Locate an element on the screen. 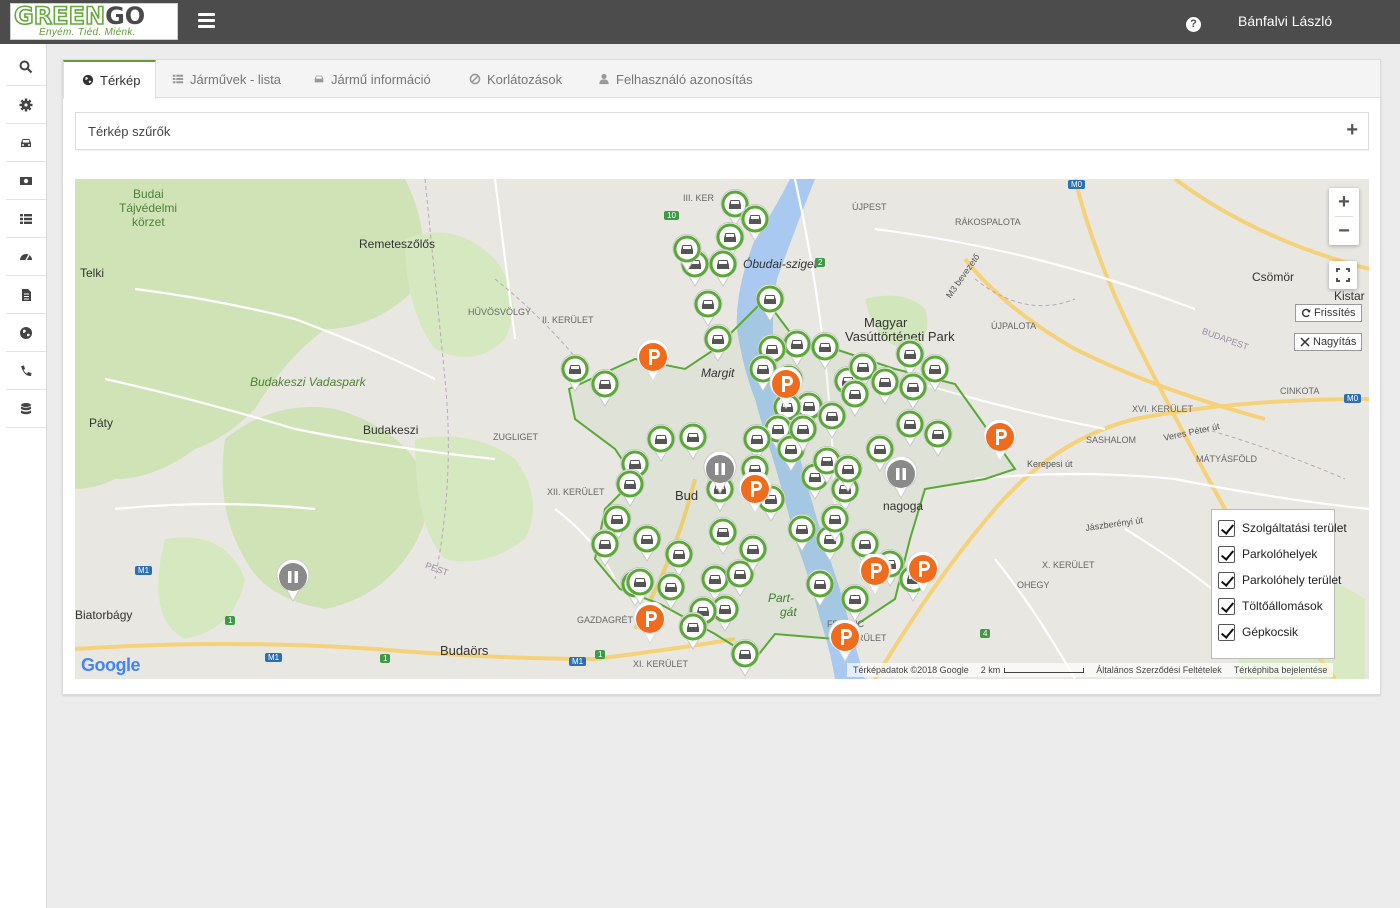 The image size is (1400, 908). sidebar-item-settings is located at coordinates (26, 105).